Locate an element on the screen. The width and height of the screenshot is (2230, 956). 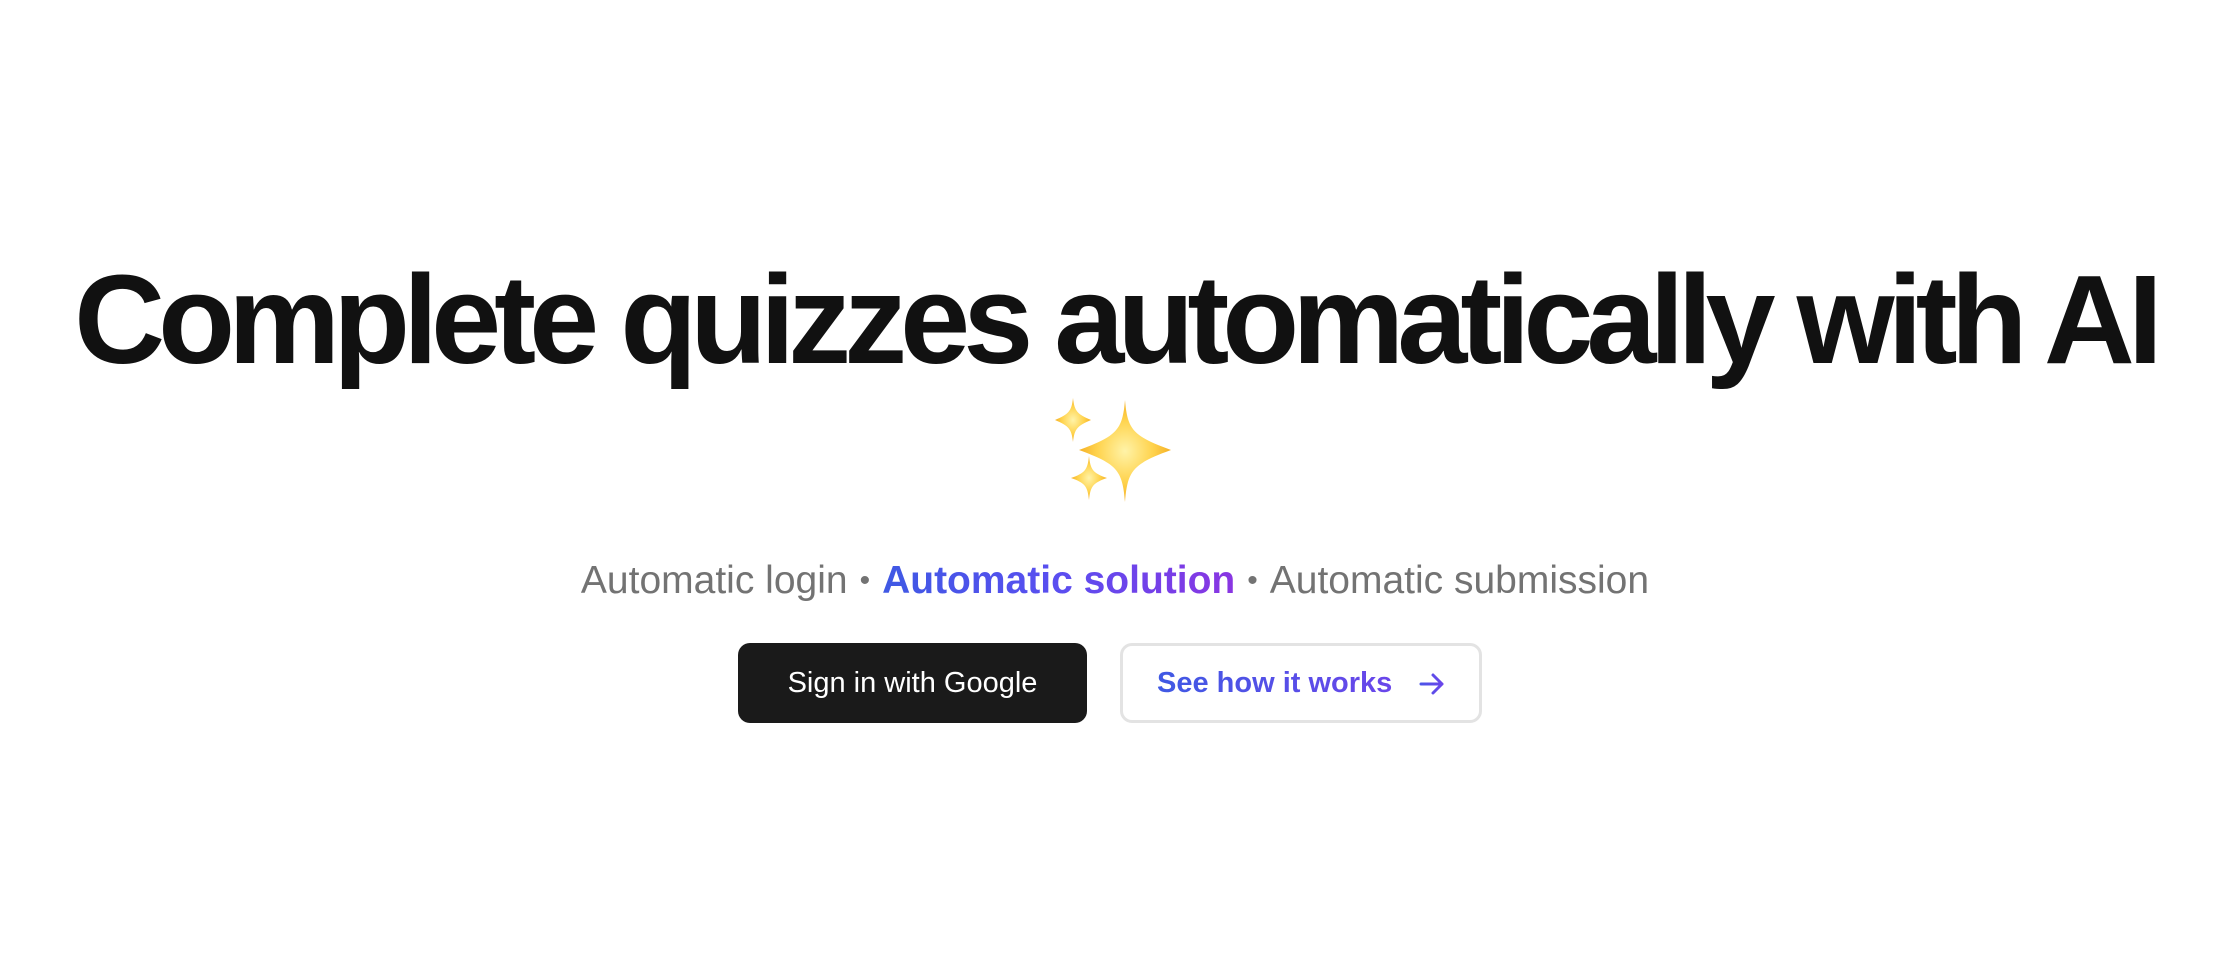
see-how-it-works-label: See how it works is located at coordinates (1274, 683).